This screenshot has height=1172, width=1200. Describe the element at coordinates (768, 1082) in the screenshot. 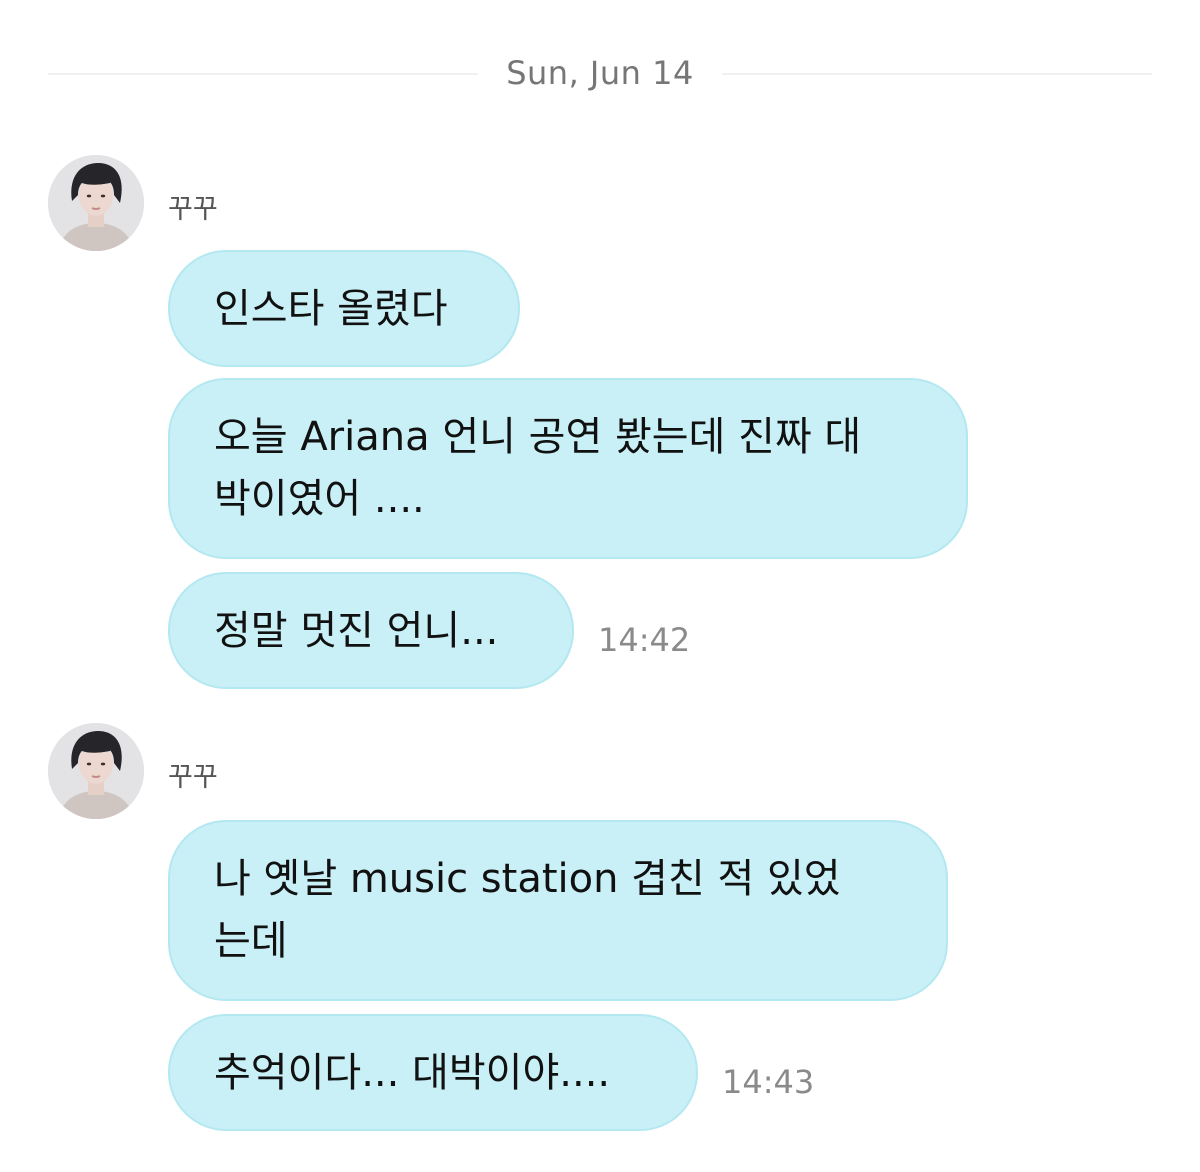

I see `message-timestamp: 14:43` at that location.